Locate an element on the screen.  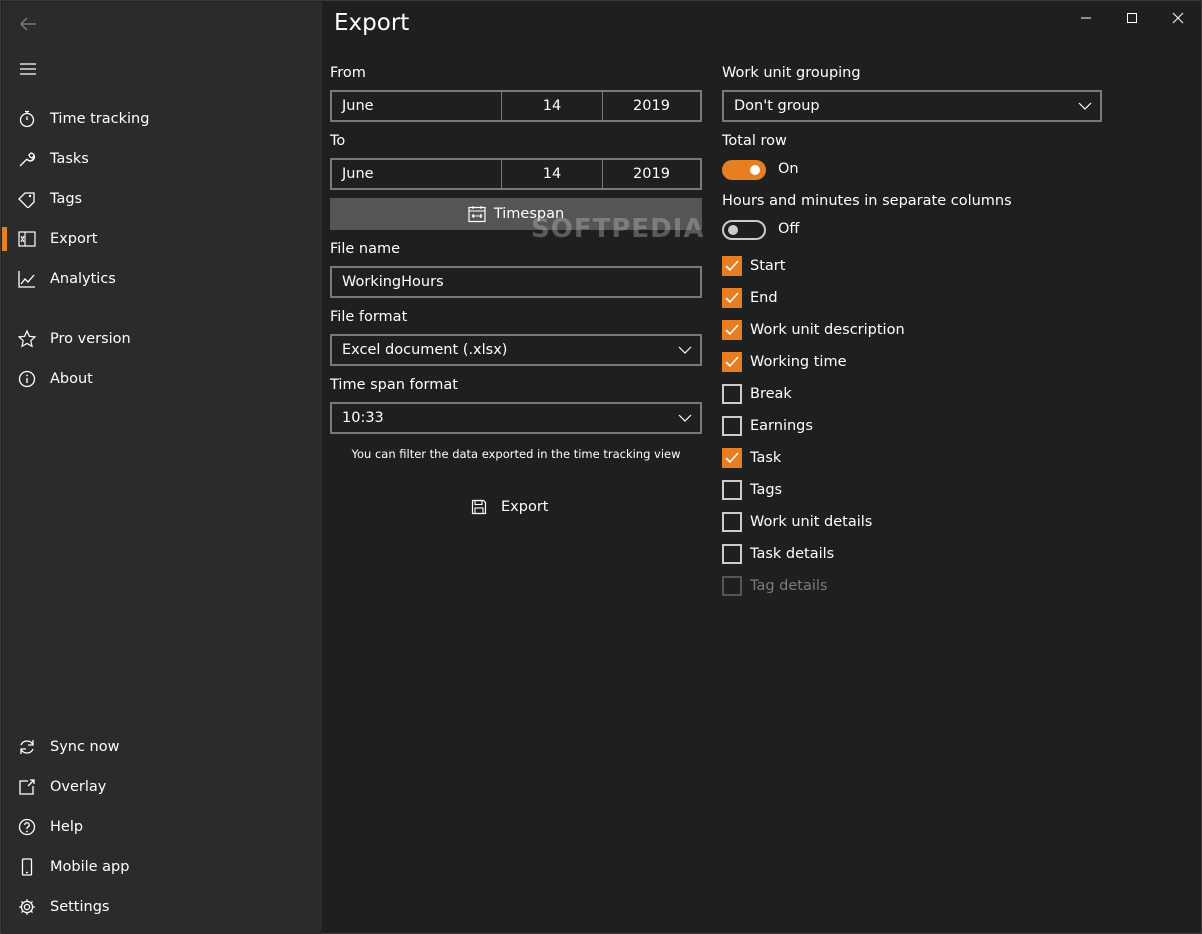
sidebar-item-about: About is located at coordinates (162, 379).